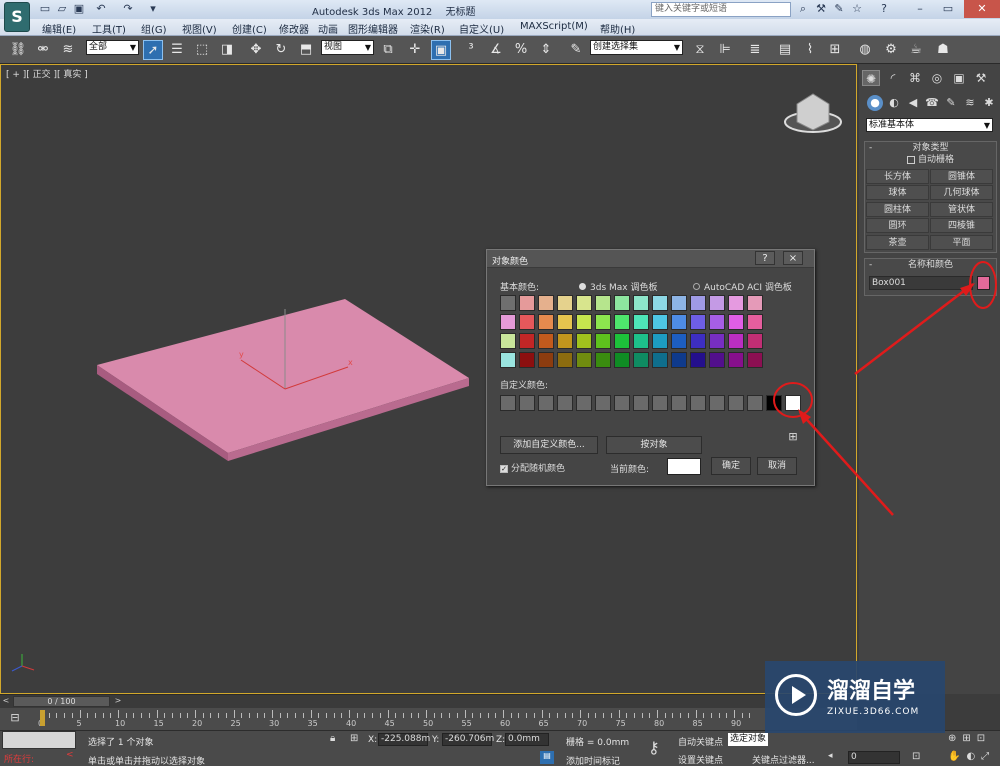 Image resolution: width=1000 pixels, height=766 pixels. What do you see at coordinates (153, 50) in the screenshot?
I see `select-object-icon: ➚` at bounding box center [153, 50].